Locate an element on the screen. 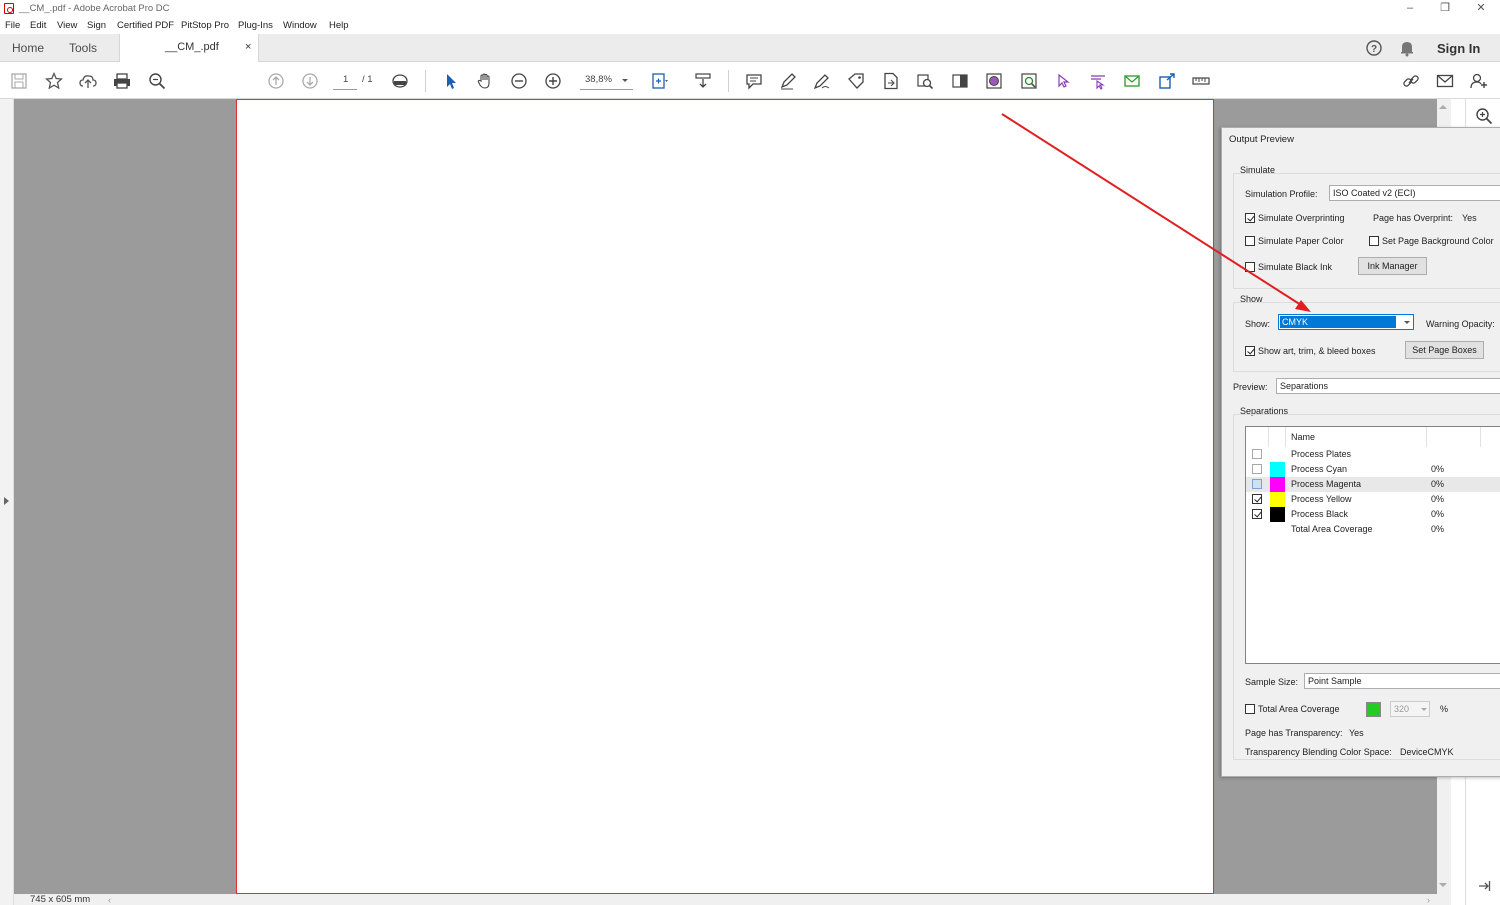  column-header-name: Name is located at coordinates (1303, 437).